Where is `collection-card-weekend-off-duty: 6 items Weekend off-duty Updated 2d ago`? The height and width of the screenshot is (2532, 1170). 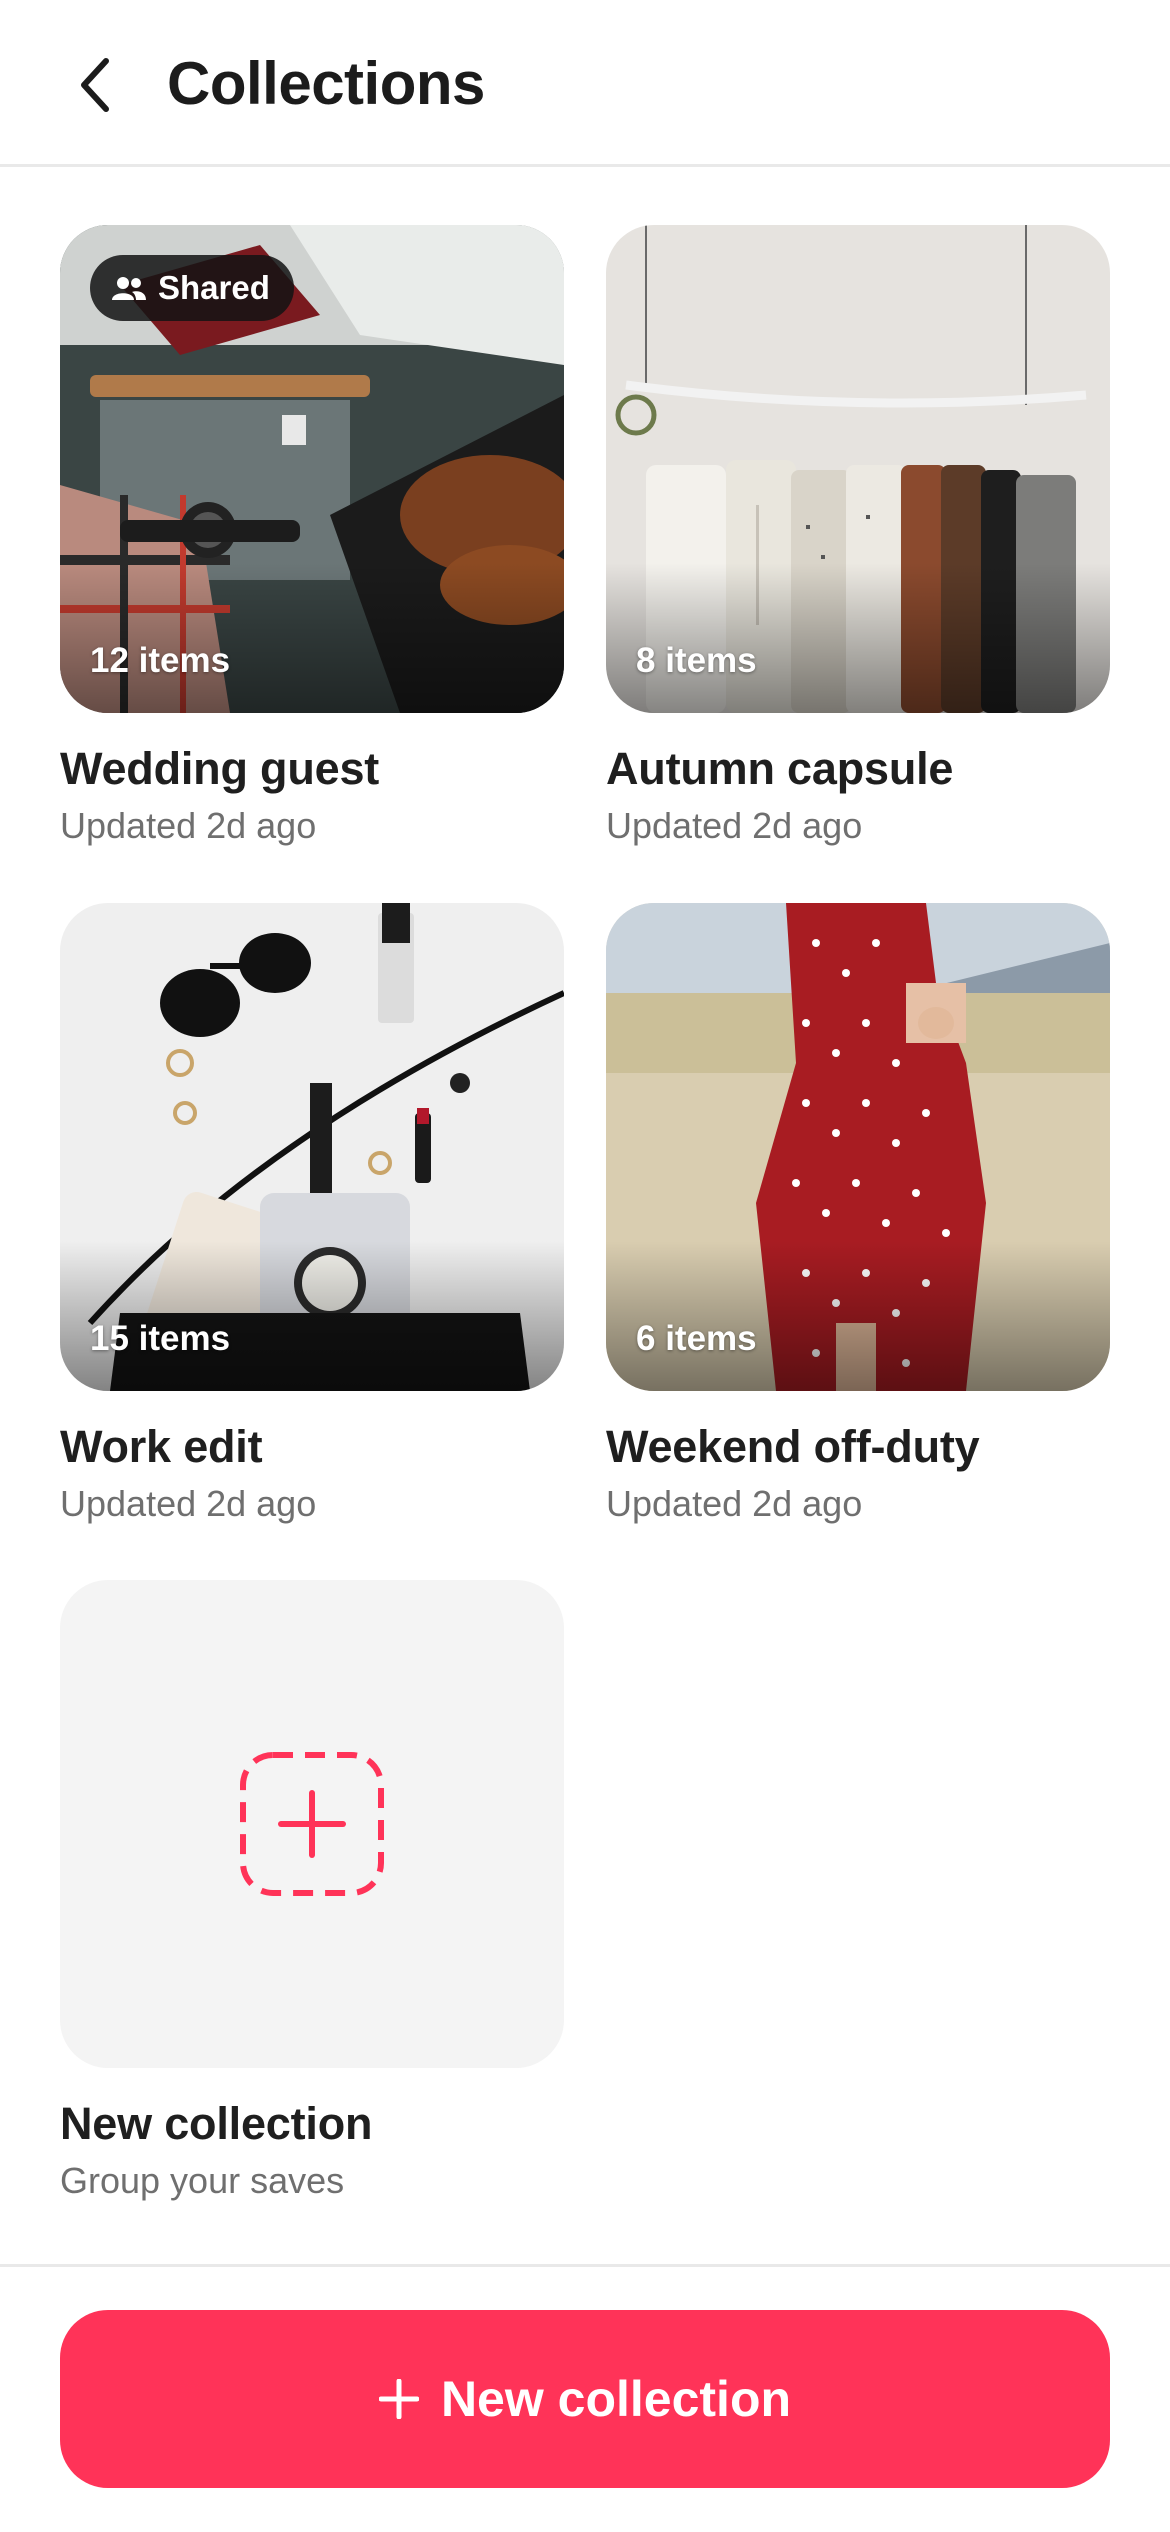
collection-card-weekend-off-duty: 6 items Weekend off-duty Updated 2d ago is located at coordinates (858, 1215).